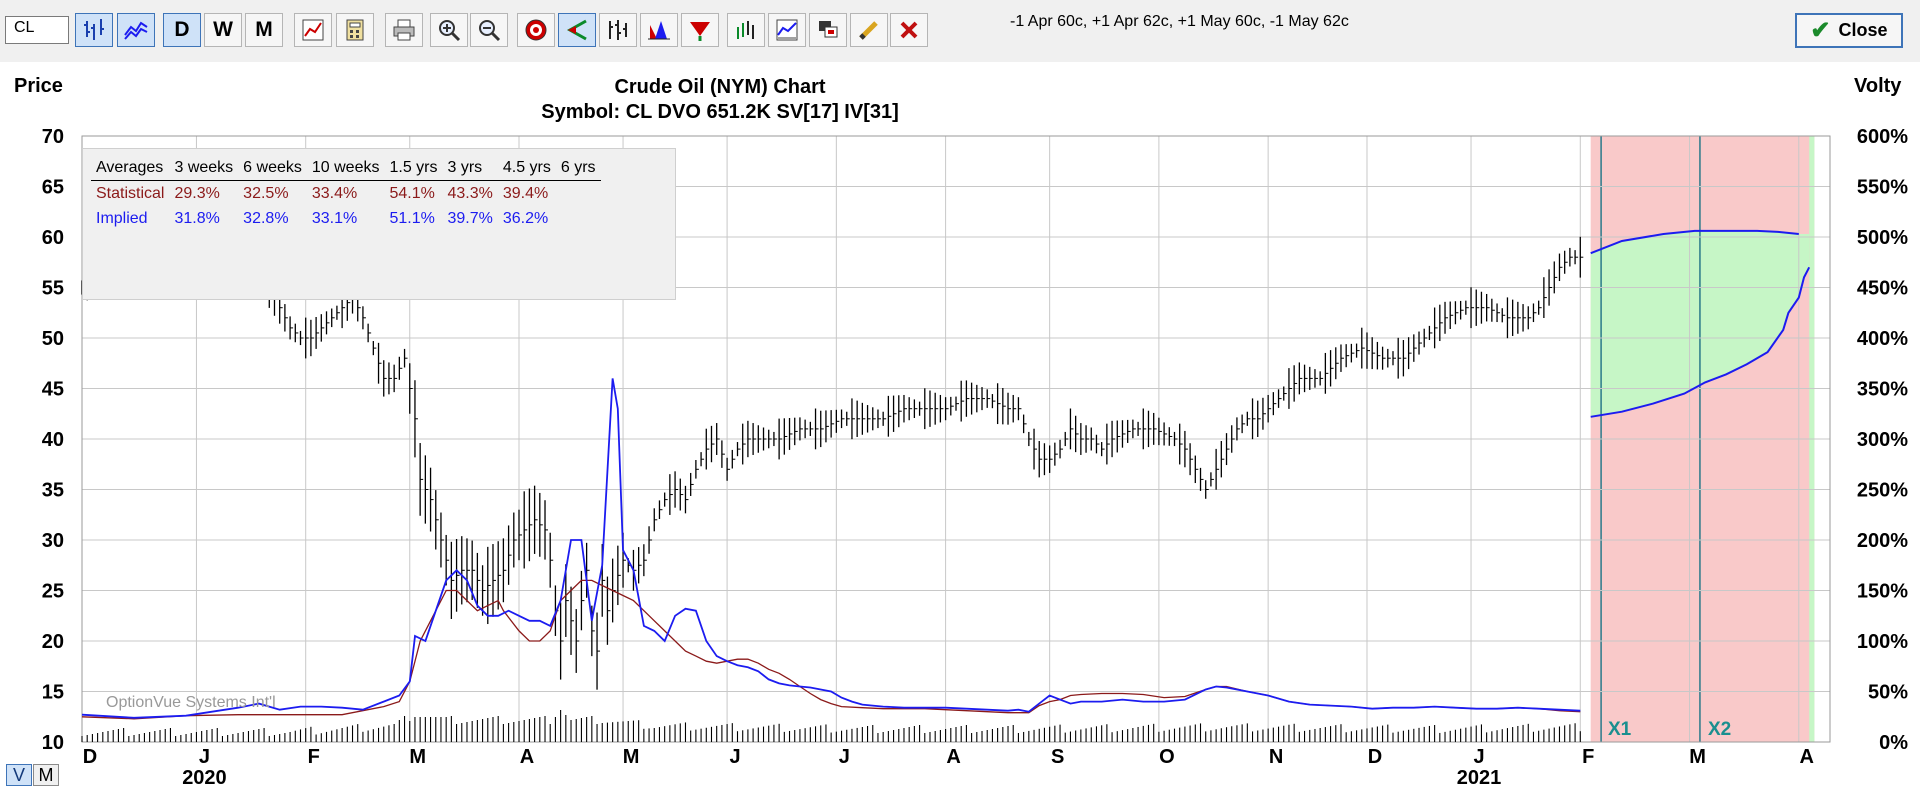 The height and width of the screenshot is (792, 1920). What do you see at coordinates (53, 642) in the screenshot?
I see `price-tick-label: 20` at bounding box center [53, 642].